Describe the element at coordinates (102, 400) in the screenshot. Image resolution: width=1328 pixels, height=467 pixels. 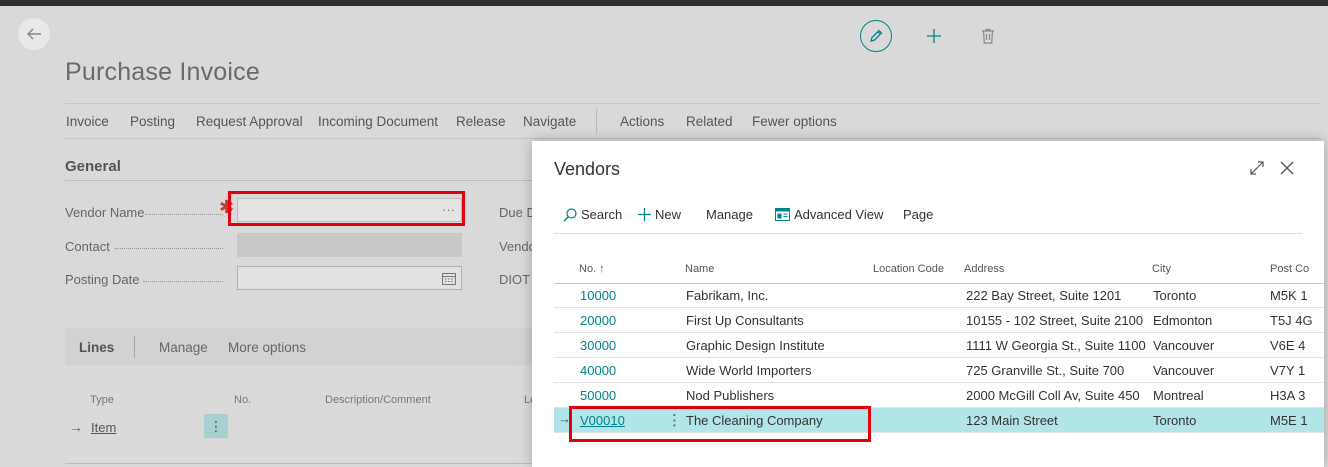
I see `col-type: Type` at that location.